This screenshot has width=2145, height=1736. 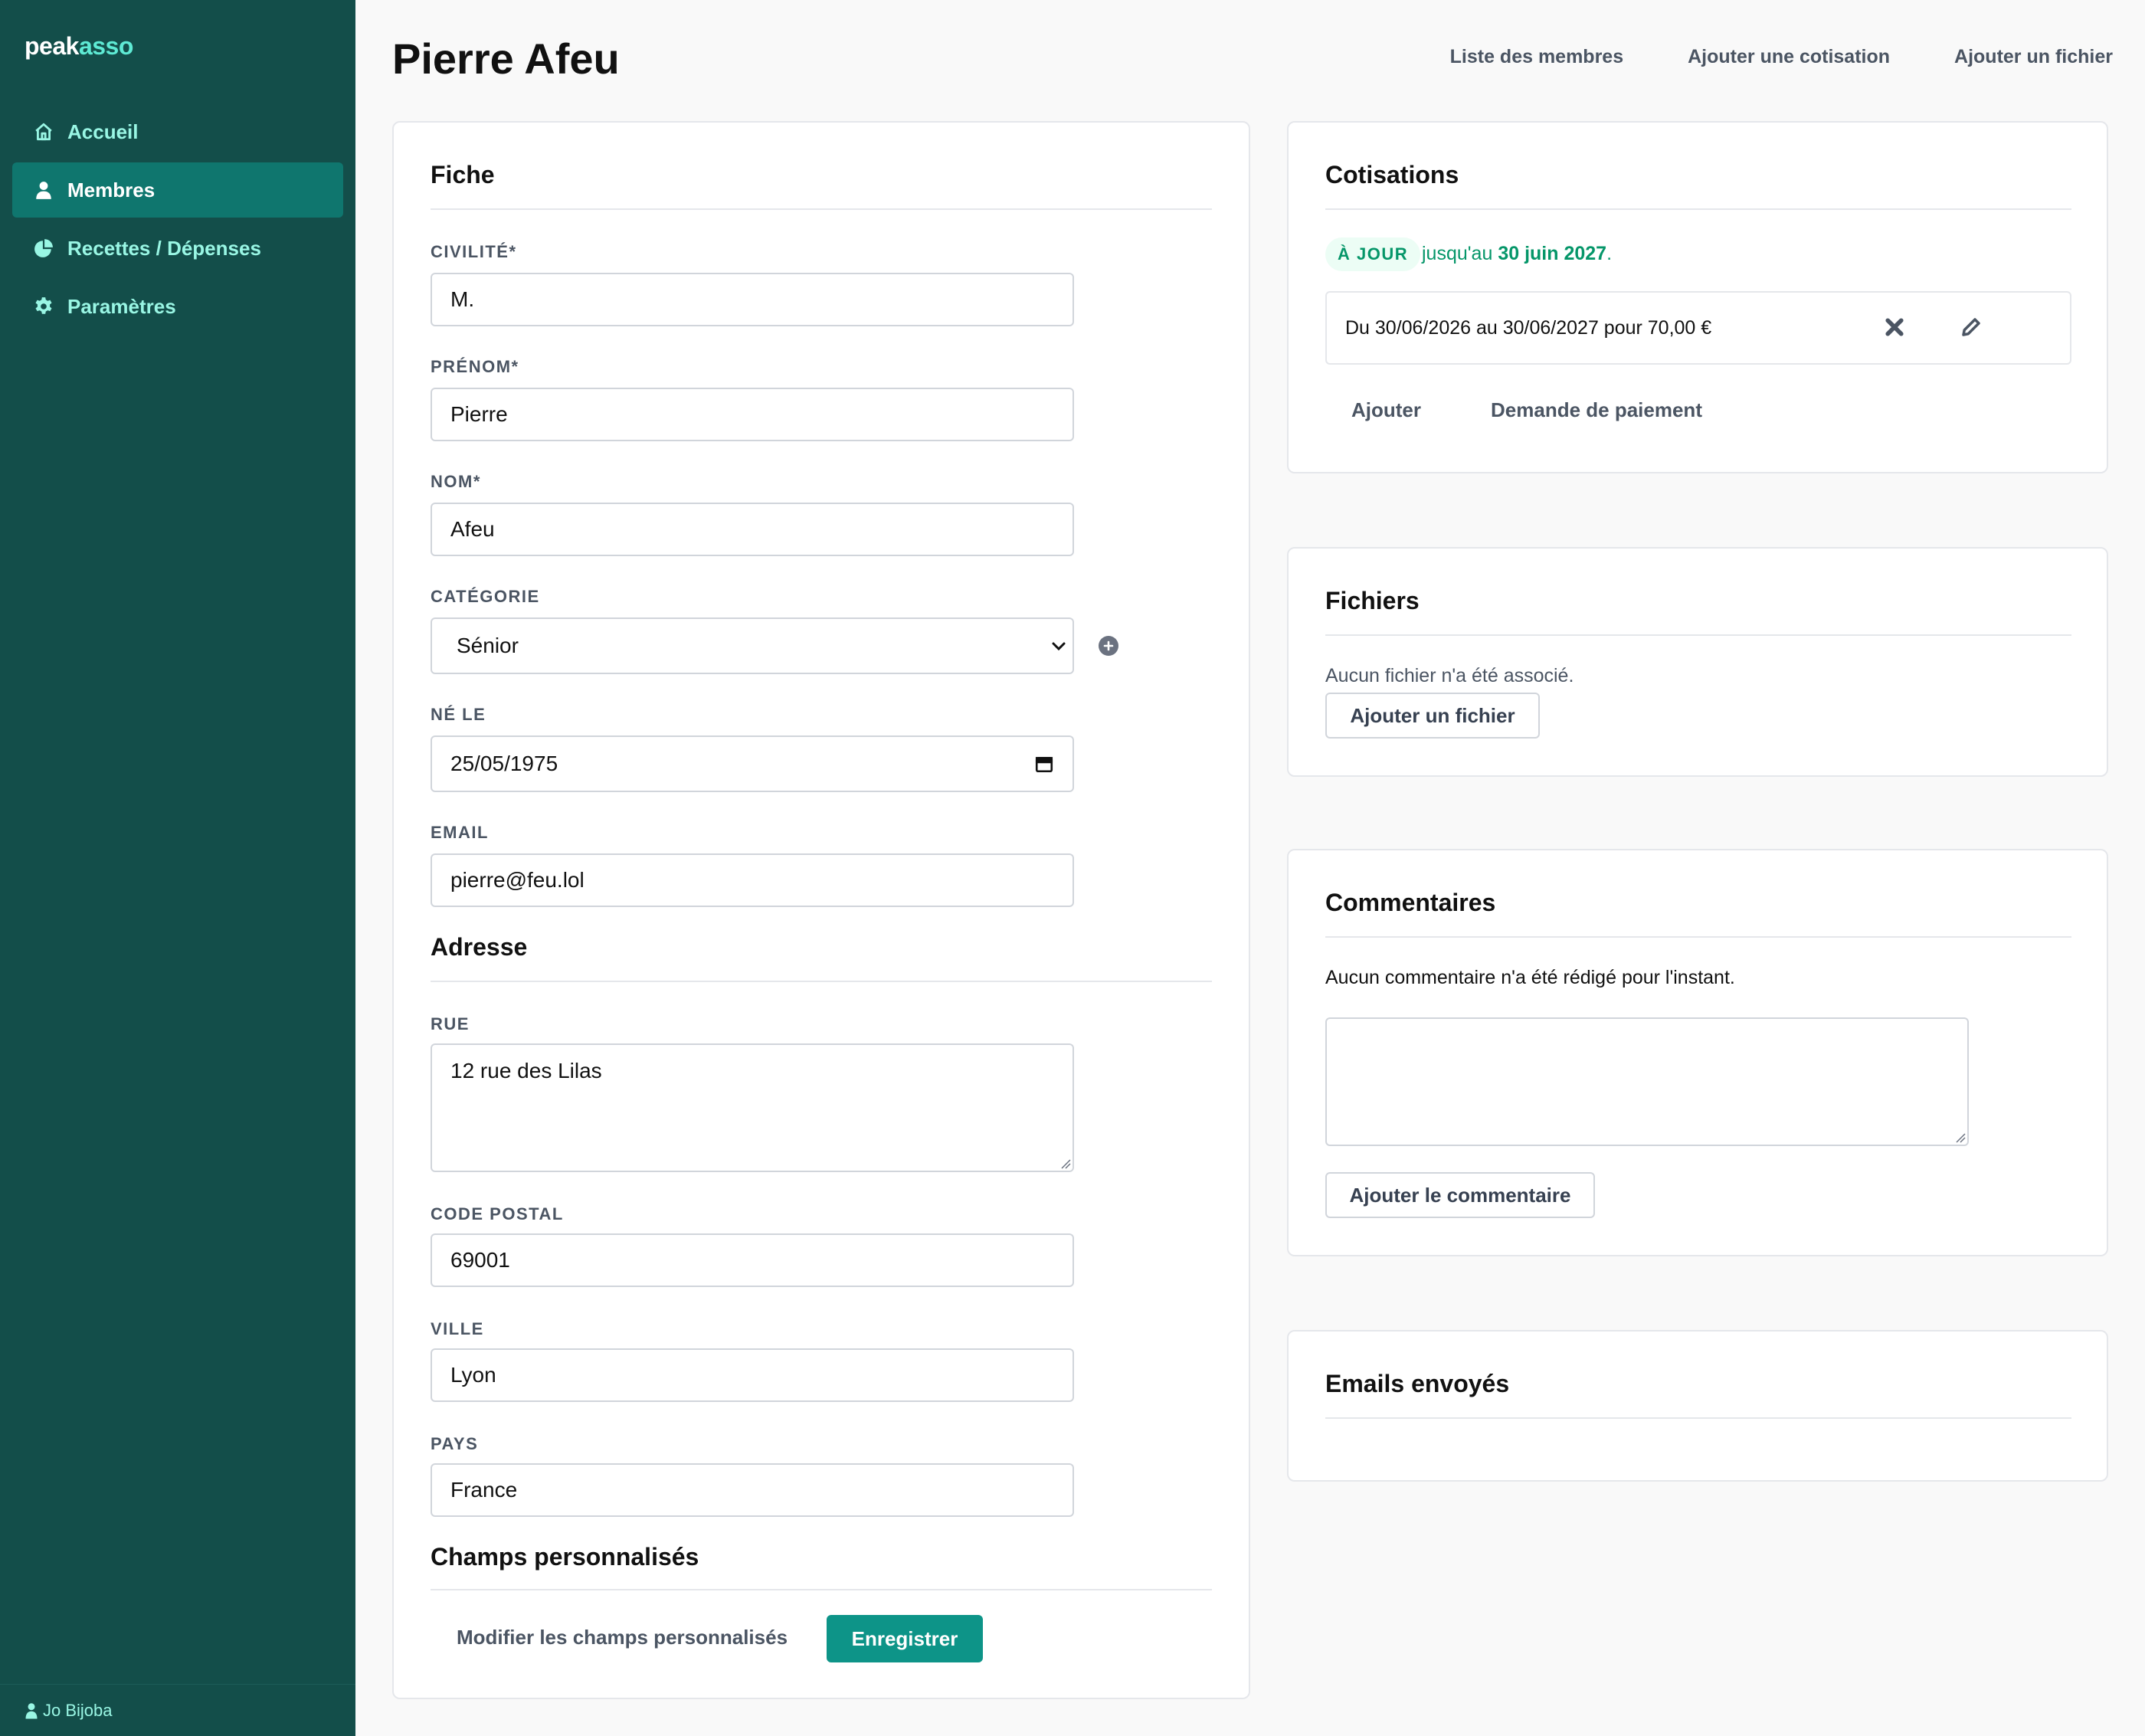 I want to click on sidebar-item-accueil: Accueil, so click(x=177, y=131).